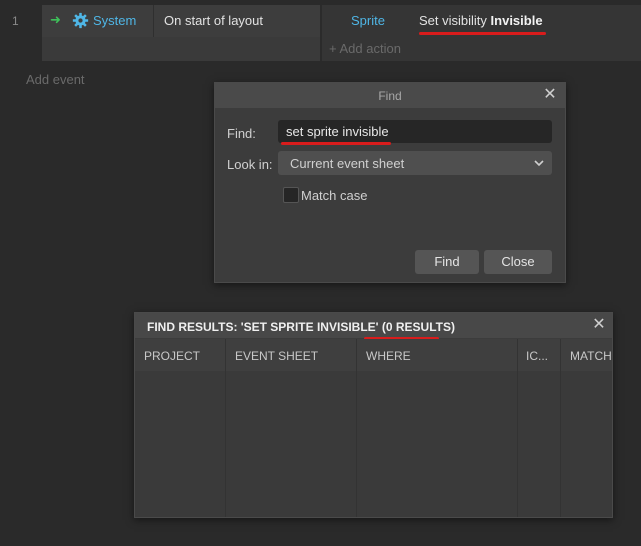 This screenshot has height=546, width=641. I want to click on condition-row: ➜ System On start of layout, so click(181, 21).